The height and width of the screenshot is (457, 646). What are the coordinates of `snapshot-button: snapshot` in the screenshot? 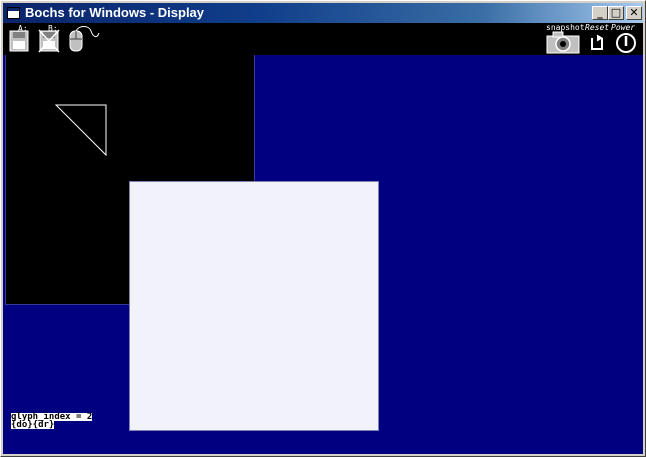 It's located at (565, 39).